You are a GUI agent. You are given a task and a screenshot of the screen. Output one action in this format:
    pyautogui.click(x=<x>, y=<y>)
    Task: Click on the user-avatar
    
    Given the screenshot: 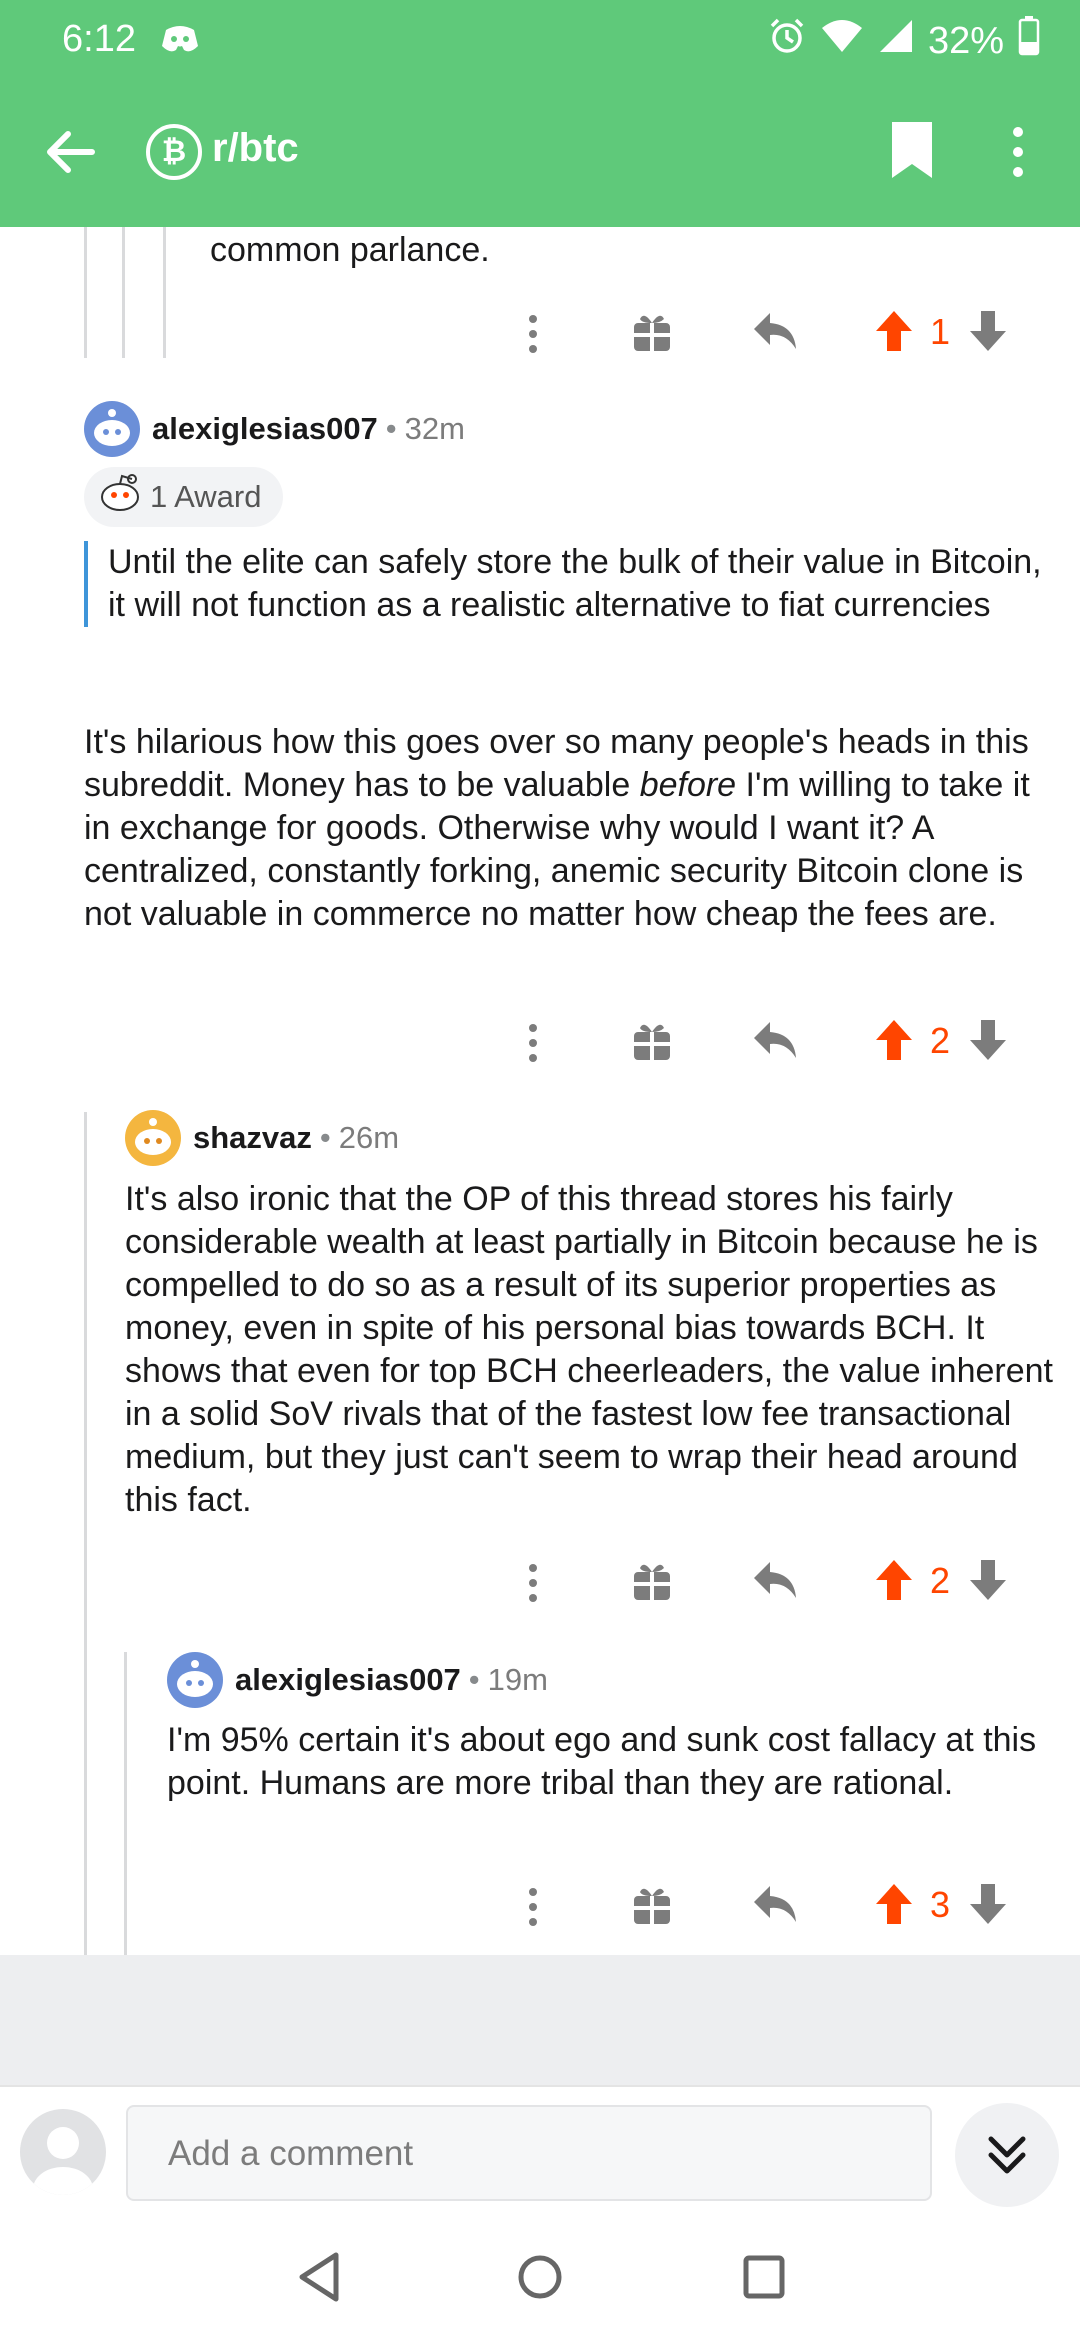 What is the action you would take?
    pyautogui.click(x=63, y=2152)
    